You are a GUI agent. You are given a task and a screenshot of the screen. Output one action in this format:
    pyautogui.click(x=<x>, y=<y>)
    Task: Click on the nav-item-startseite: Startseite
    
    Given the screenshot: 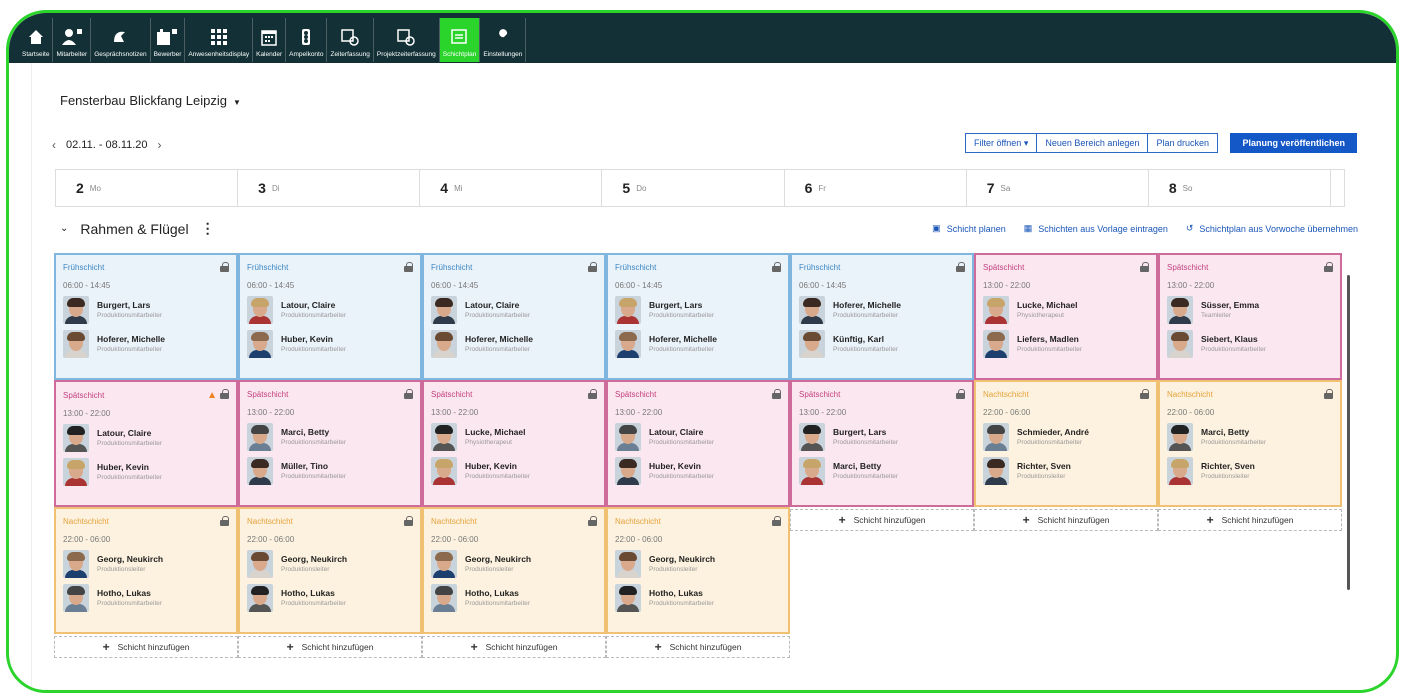 What is the action you would take?
    pyautogui.click(x=36, y=40)
    